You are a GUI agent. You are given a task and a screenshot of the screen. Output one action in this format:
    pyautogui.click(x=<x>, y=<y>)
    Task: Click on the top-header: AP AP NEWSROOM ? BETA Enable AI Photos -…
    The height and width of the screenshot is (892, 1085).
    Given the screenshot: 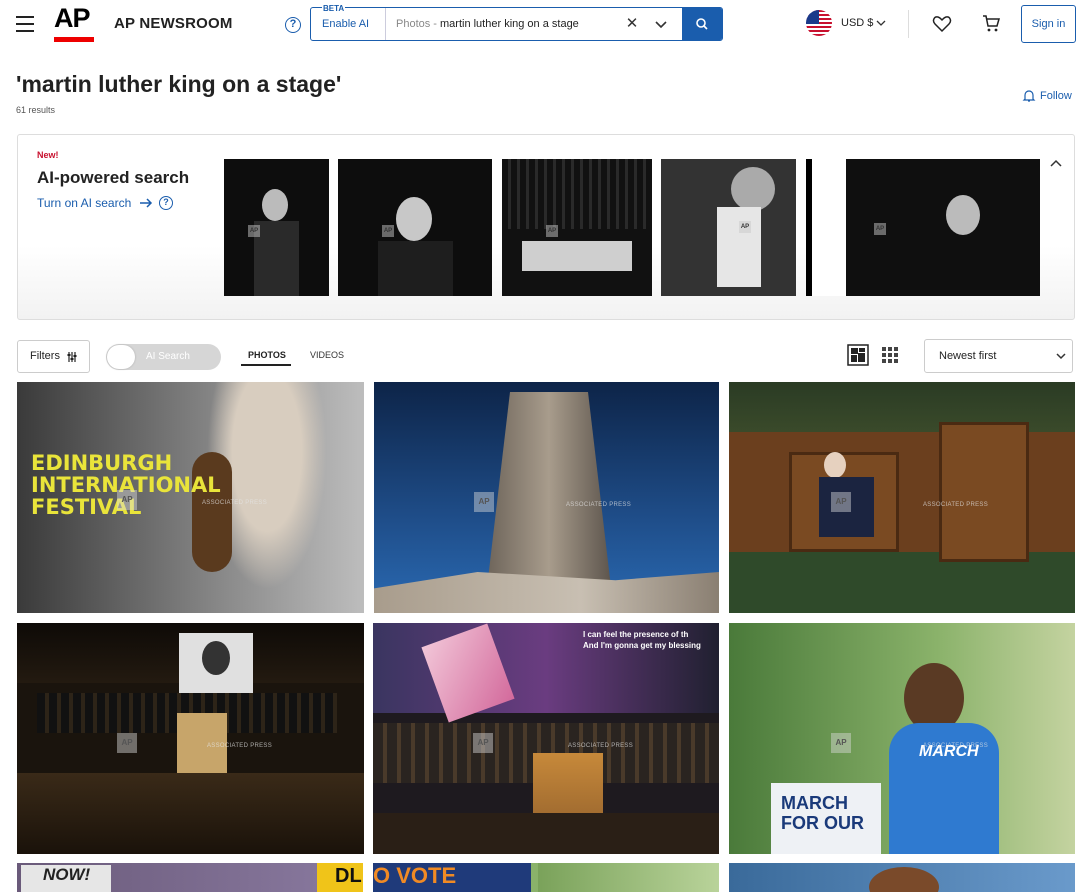 What is the action you would take?
    pyautogui.click(x=542, y=24)
    